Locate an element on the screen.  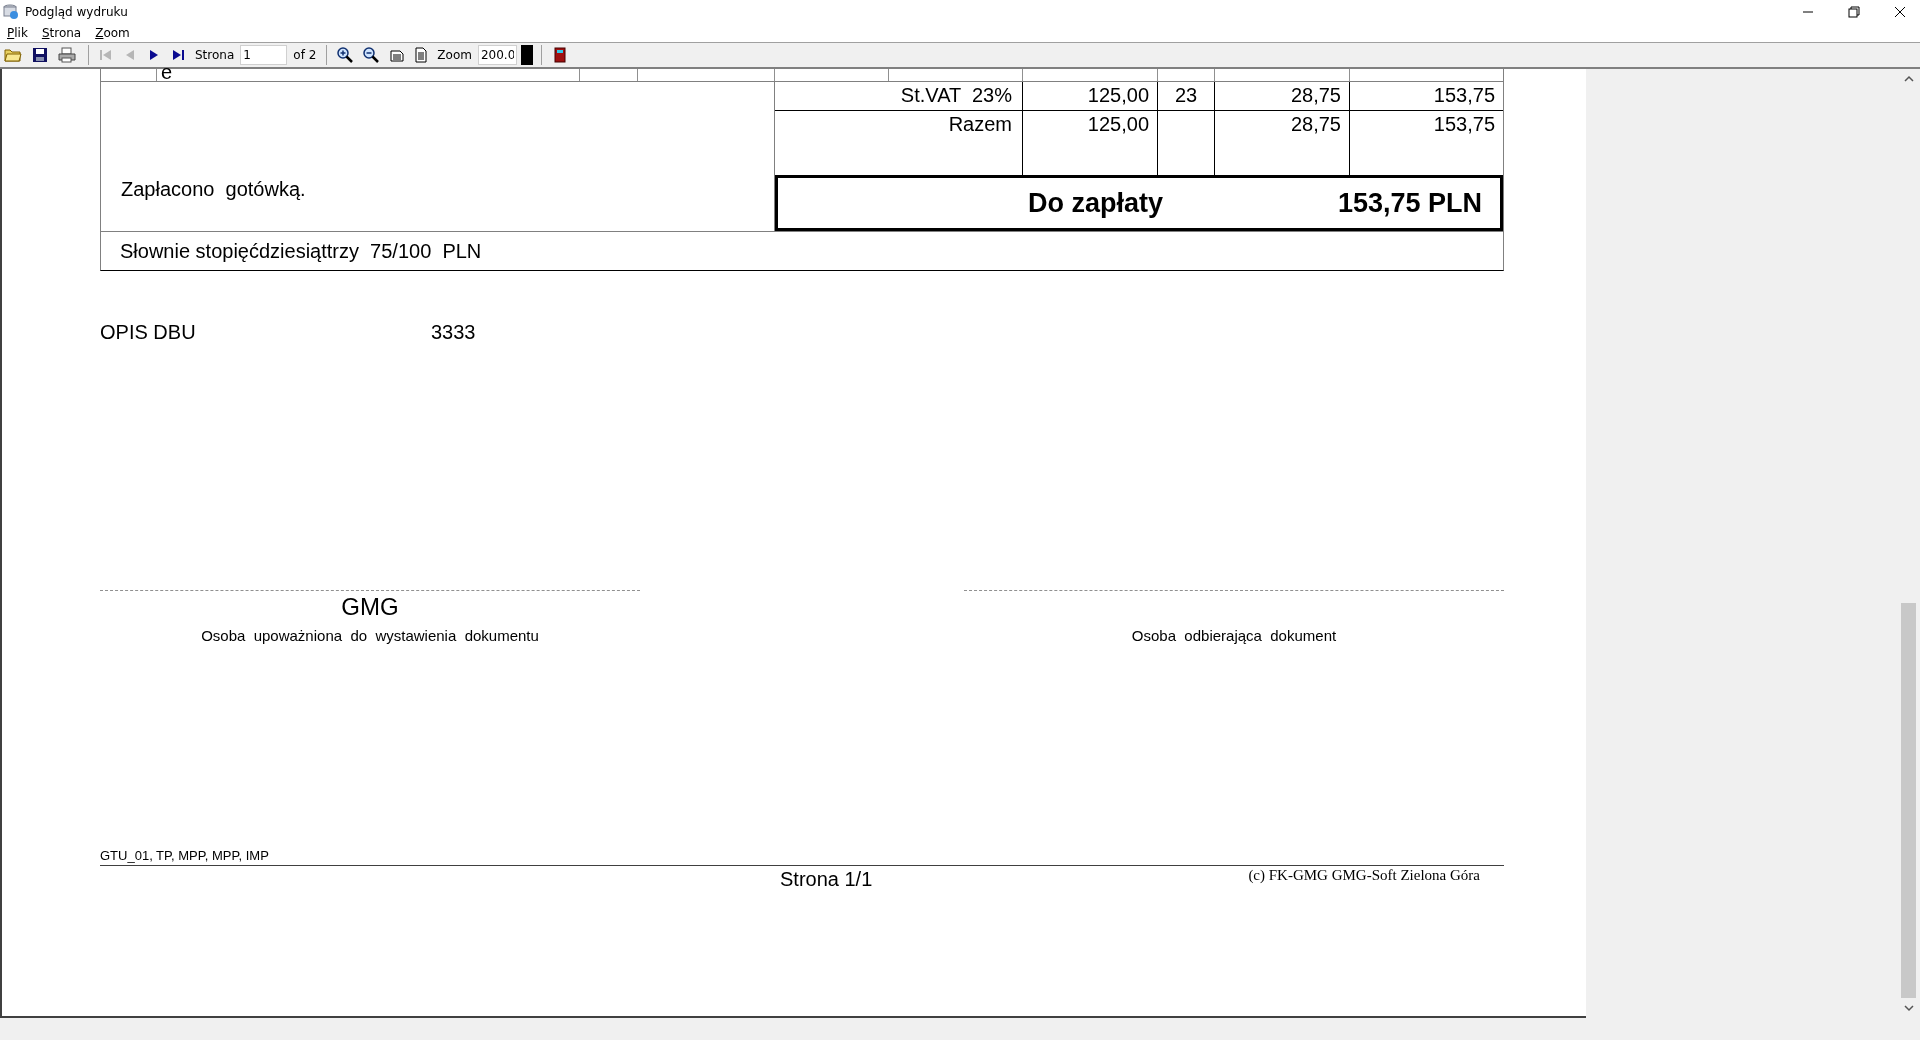
zoom-field: 200.0 is located at coordinates (497, 55).